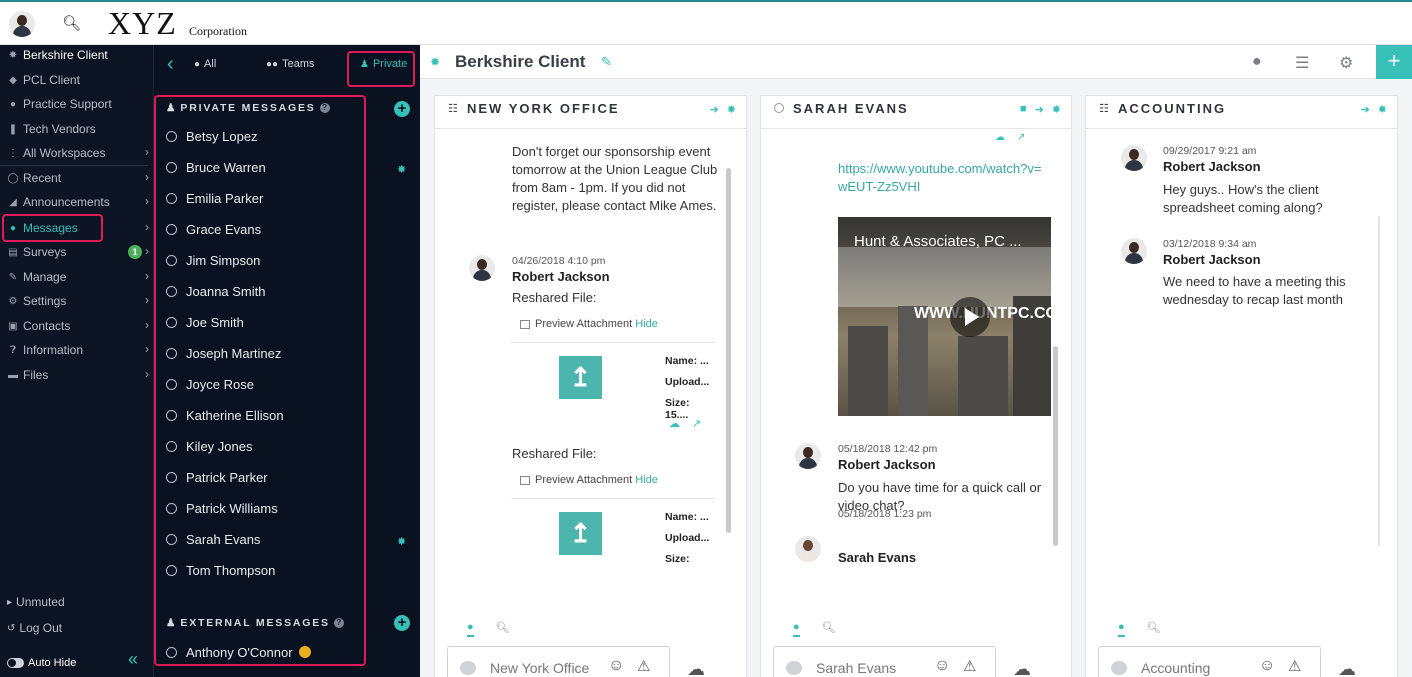  I want to click on contact-item: Joyce Rose, so click(266, 384).